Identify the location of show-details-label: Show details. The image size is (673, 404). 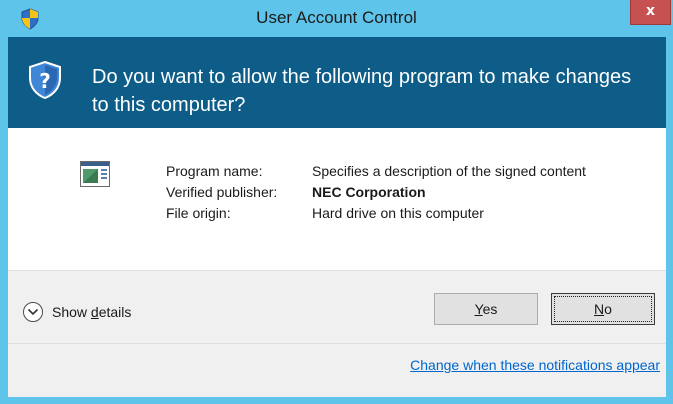
(91, 312).